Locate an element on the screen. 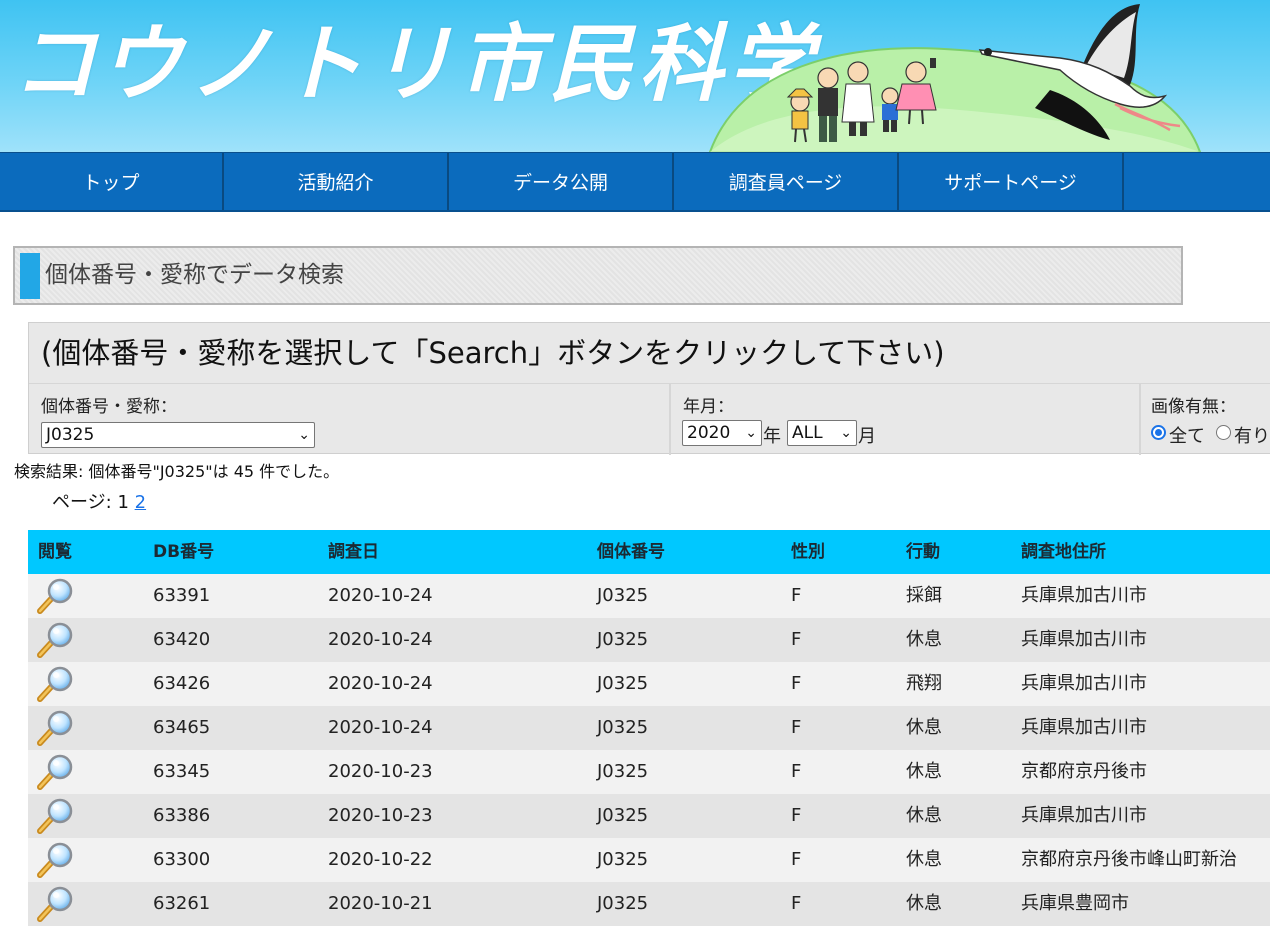 This screenshot has height=926, width=1270. nav-item-support-page: サポートページ is located at coordinates (1011, 181).